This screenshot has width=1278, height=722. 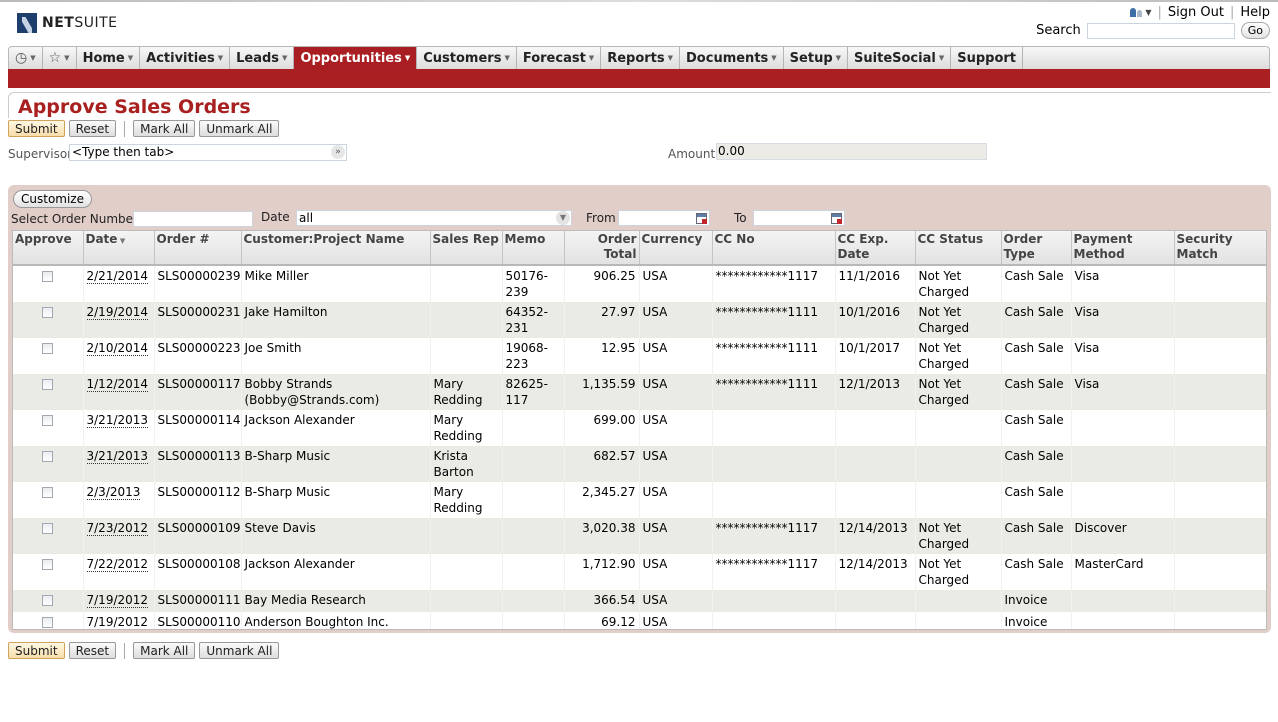 What do you see at coordinates (193, 219) in the screenshot?
I see `order-number-input` at bounding box center [193, 219].